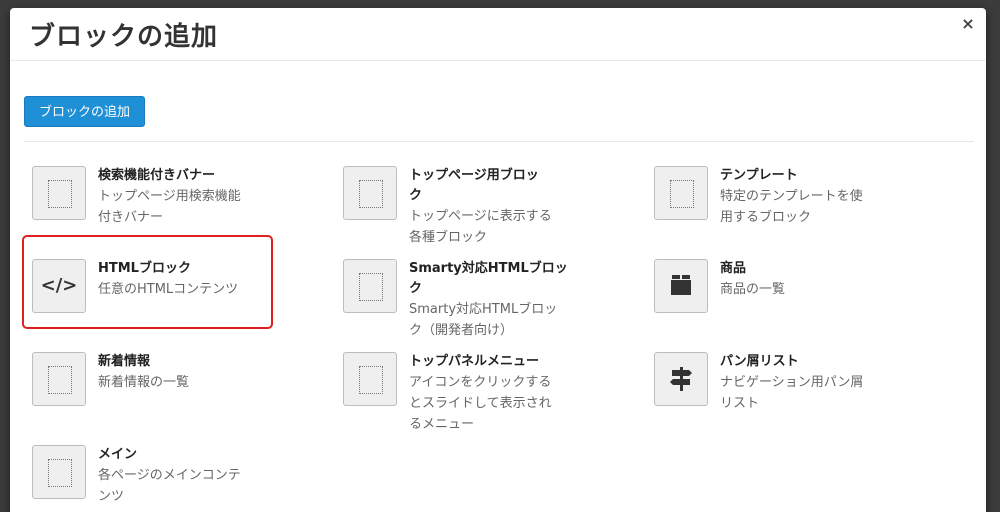 Image resolution: width=1000 pixels, height=512 pixels. I want to click on block-description: 新着情報の一覧, so click(144, 382).